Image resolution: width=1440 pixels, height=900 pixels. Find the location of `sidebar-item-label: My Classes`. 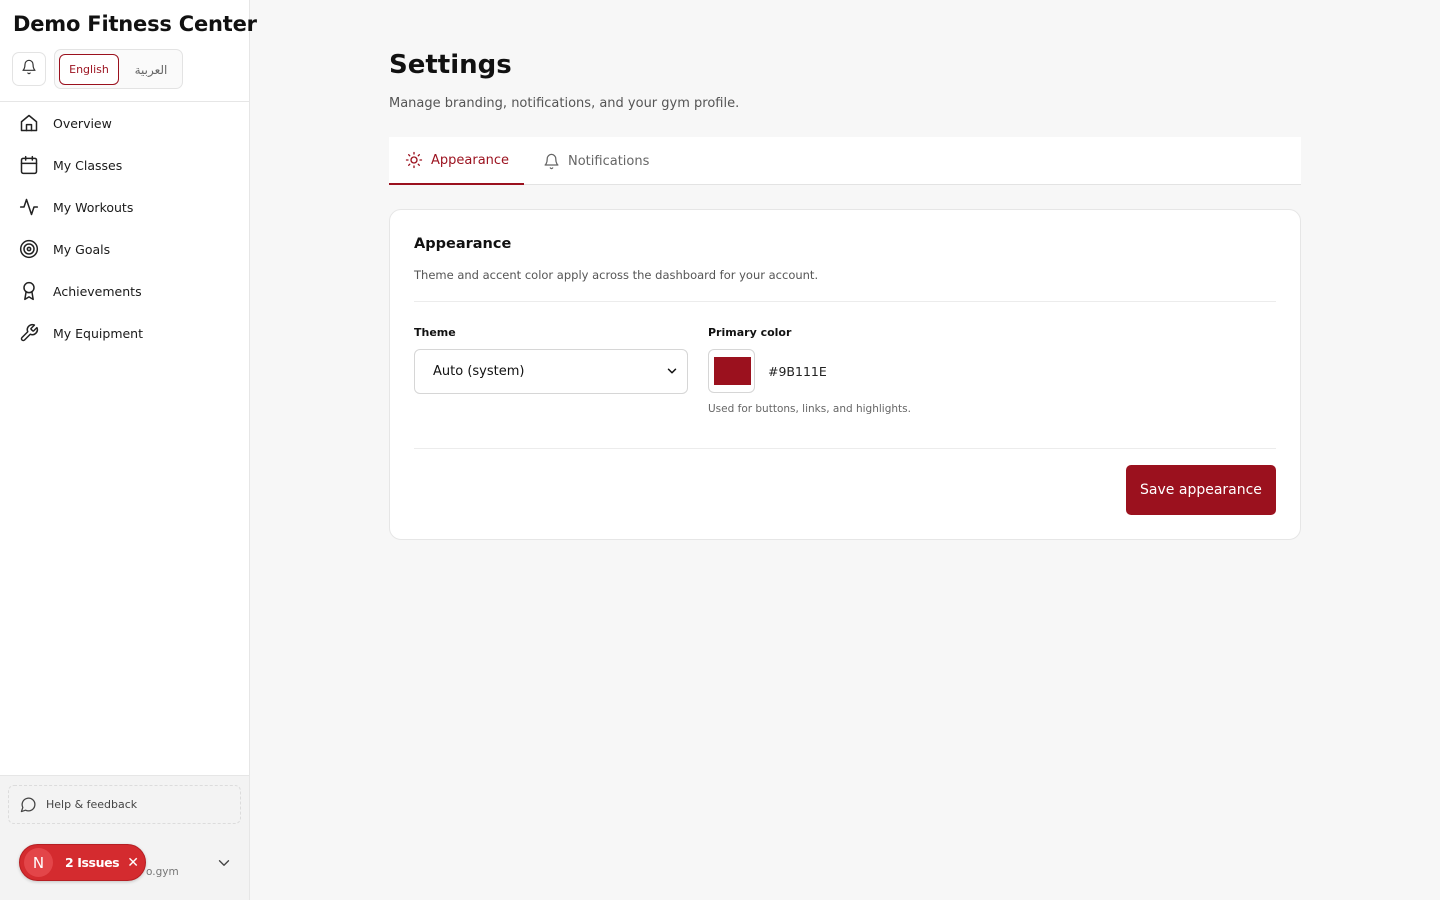

sidebar-item-label: My Classes is located at coordinates (88, 165).